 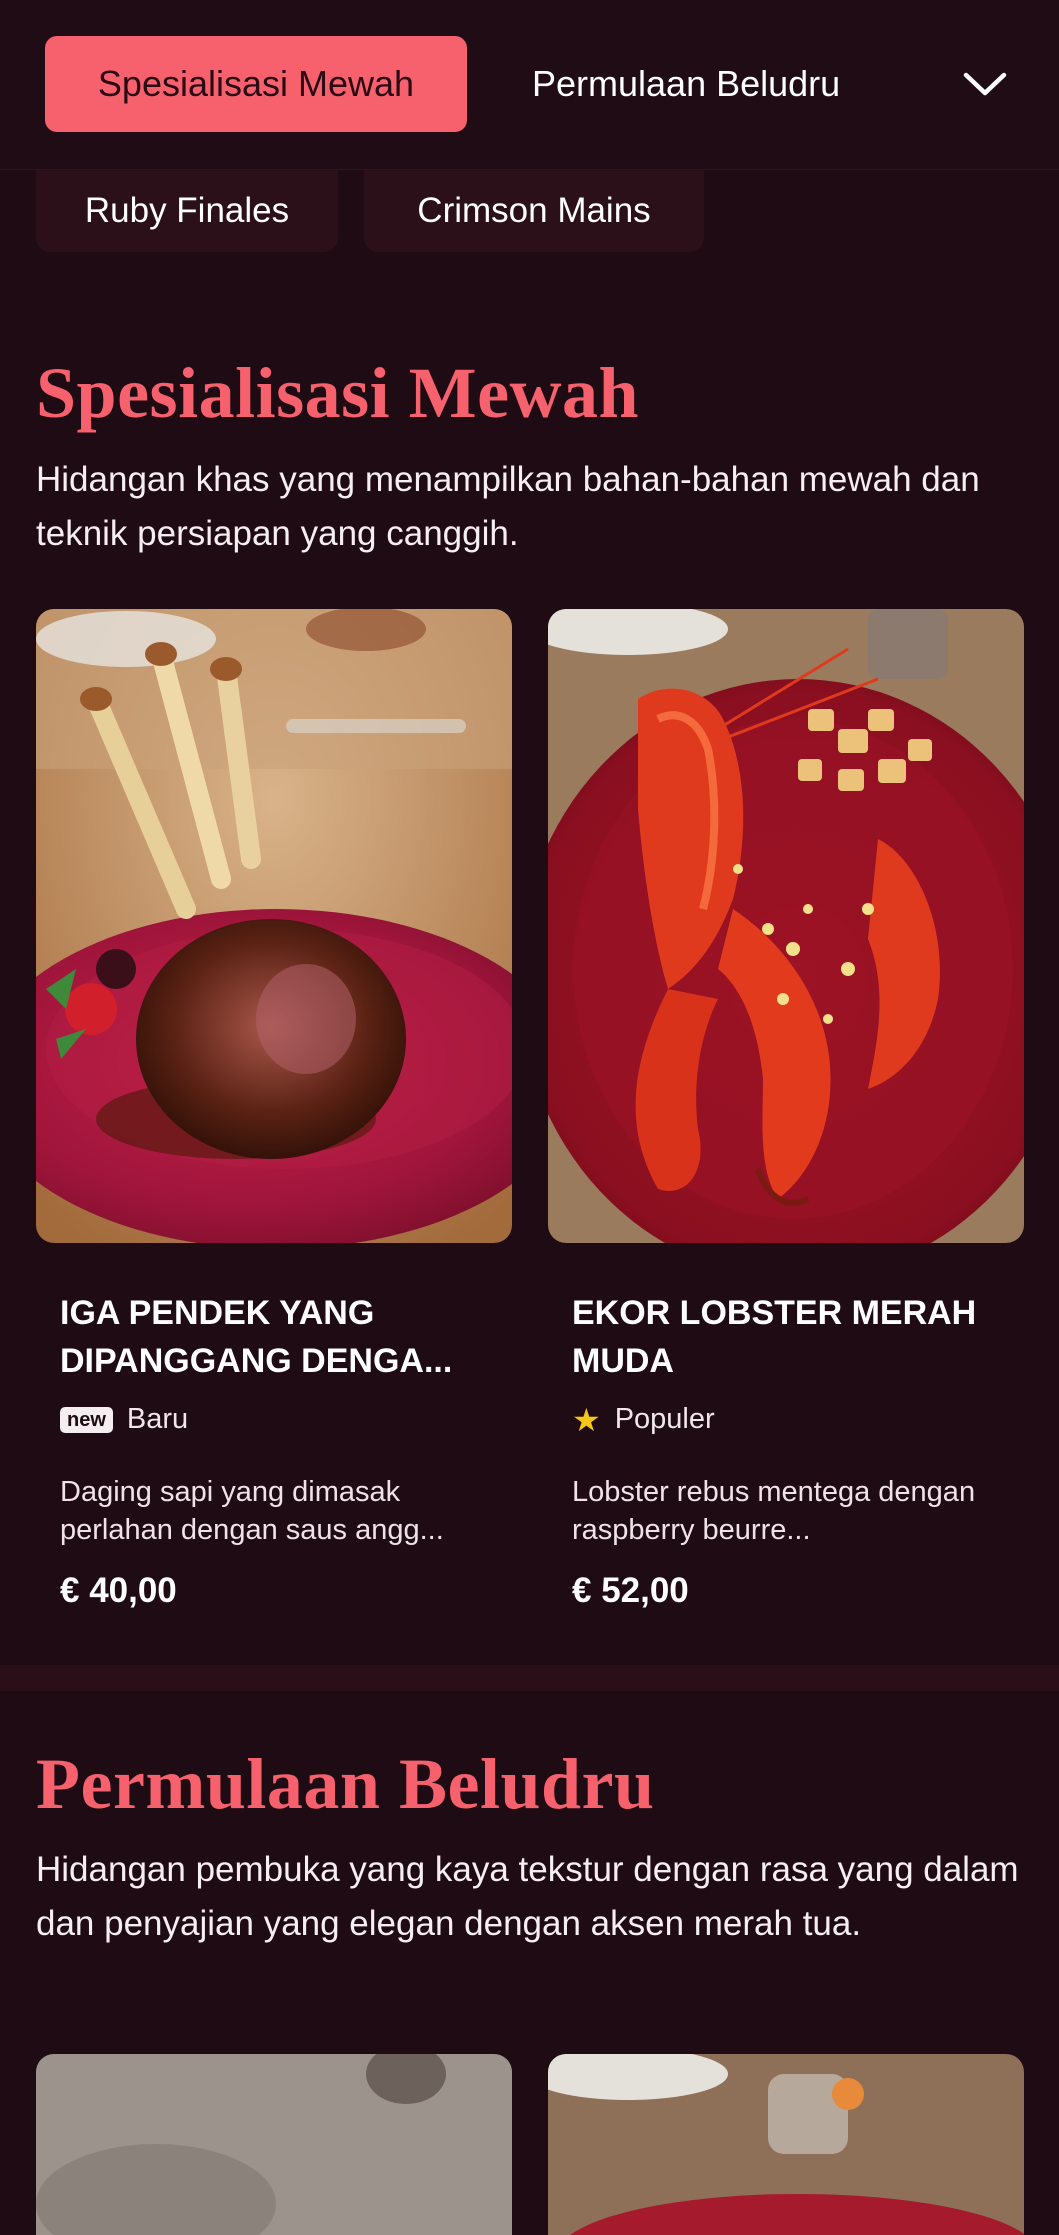 What do you see at coordinates (630, 1590) in the screenshot?
I see `item-price: € 52,00` at bounding box center [630, 1590].